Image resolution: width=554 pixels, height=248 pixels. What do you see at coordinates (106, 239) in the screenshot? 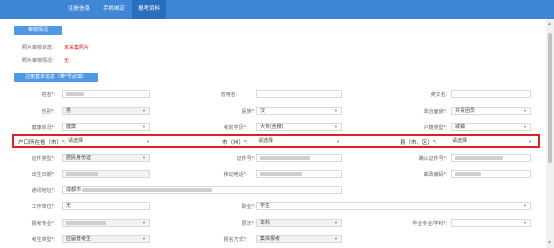
I see `exam-type-select: 应届普考生 ▼` at bounding box center [106, 239].